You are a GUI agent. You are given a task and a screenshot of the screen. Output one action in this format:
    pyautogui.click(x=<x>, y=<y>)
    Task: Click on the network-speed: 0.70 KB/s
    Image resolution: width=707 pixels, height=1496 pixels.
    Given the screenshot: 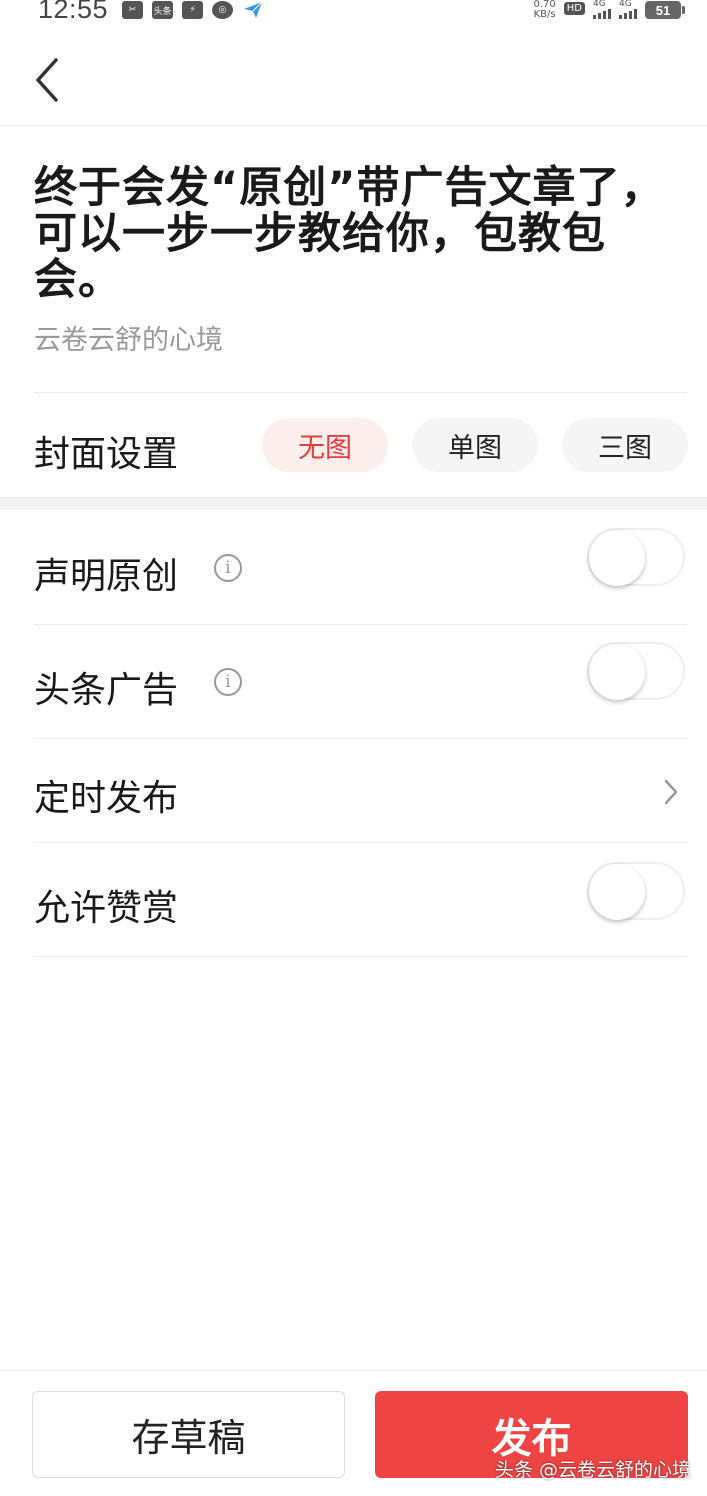 What is the action you would take?
    pyautogui.click(x=544, y=10)
    